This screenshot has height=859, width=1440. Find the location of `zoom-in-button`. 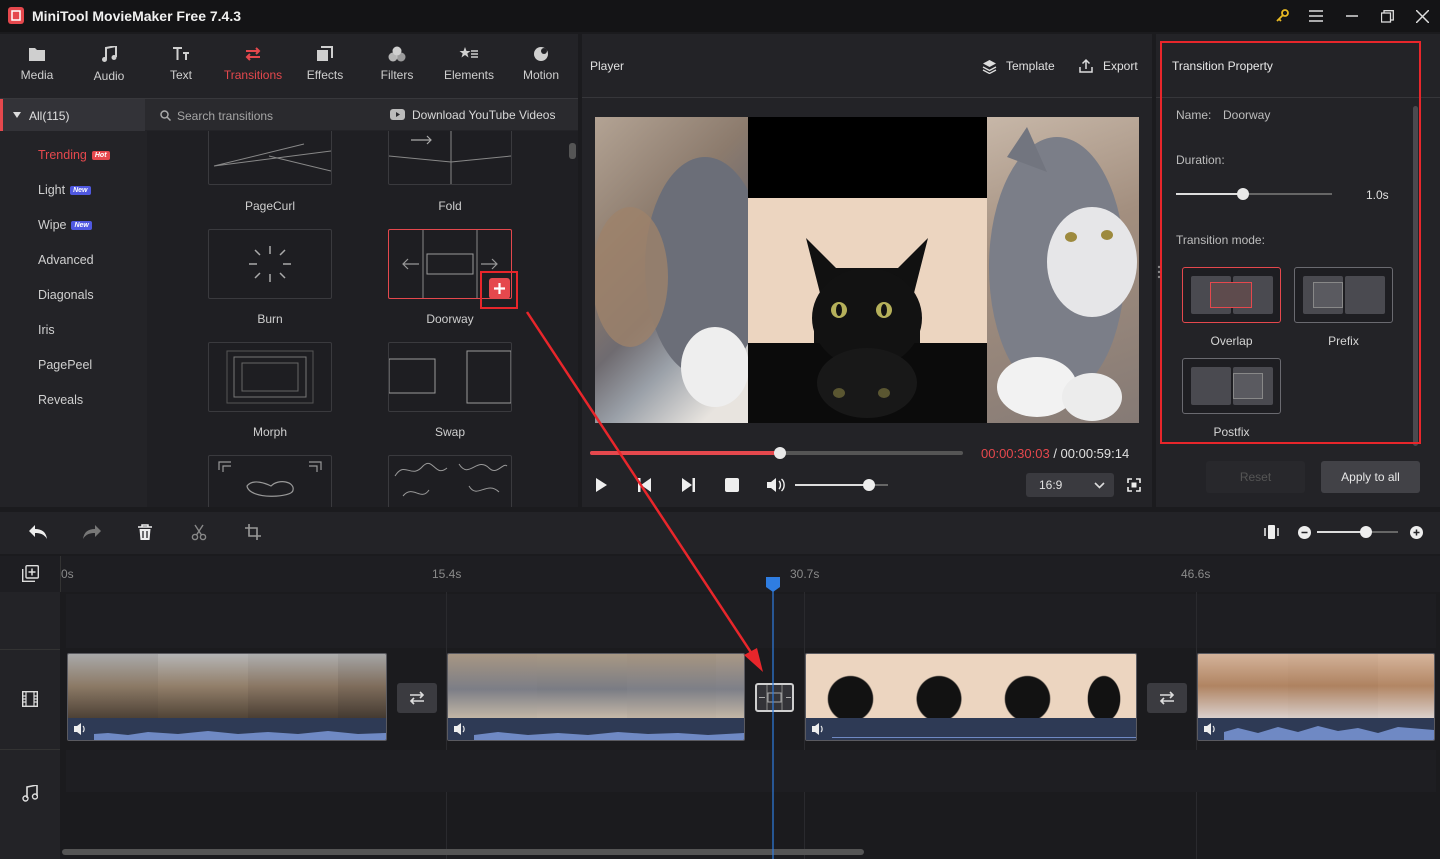

zoom-in-button is located at coordinates (1416, 532).